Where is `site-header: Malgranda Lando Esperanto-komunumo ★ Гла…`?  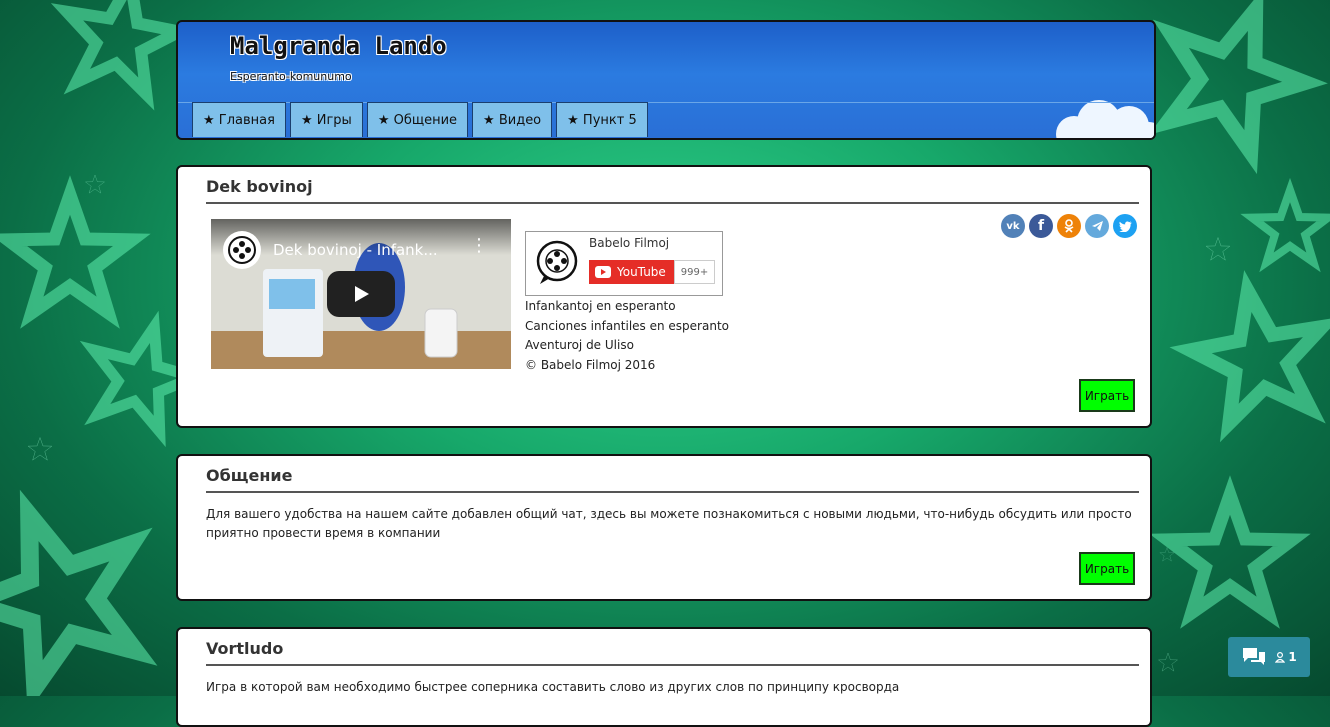
site-header: Malgranda Lando Esperanto-komunumo ★ Гла… is located at coordinates (666, 80).